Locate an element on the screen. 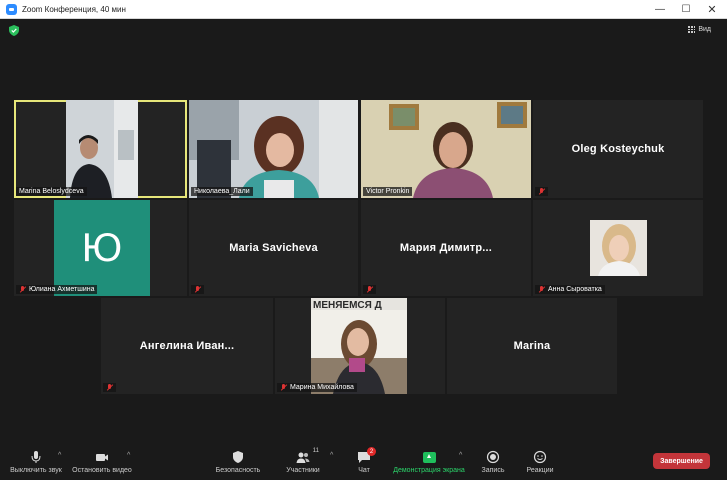  window-title: Zoom Конференция, 40 мин is located at coordinates (74, 9).